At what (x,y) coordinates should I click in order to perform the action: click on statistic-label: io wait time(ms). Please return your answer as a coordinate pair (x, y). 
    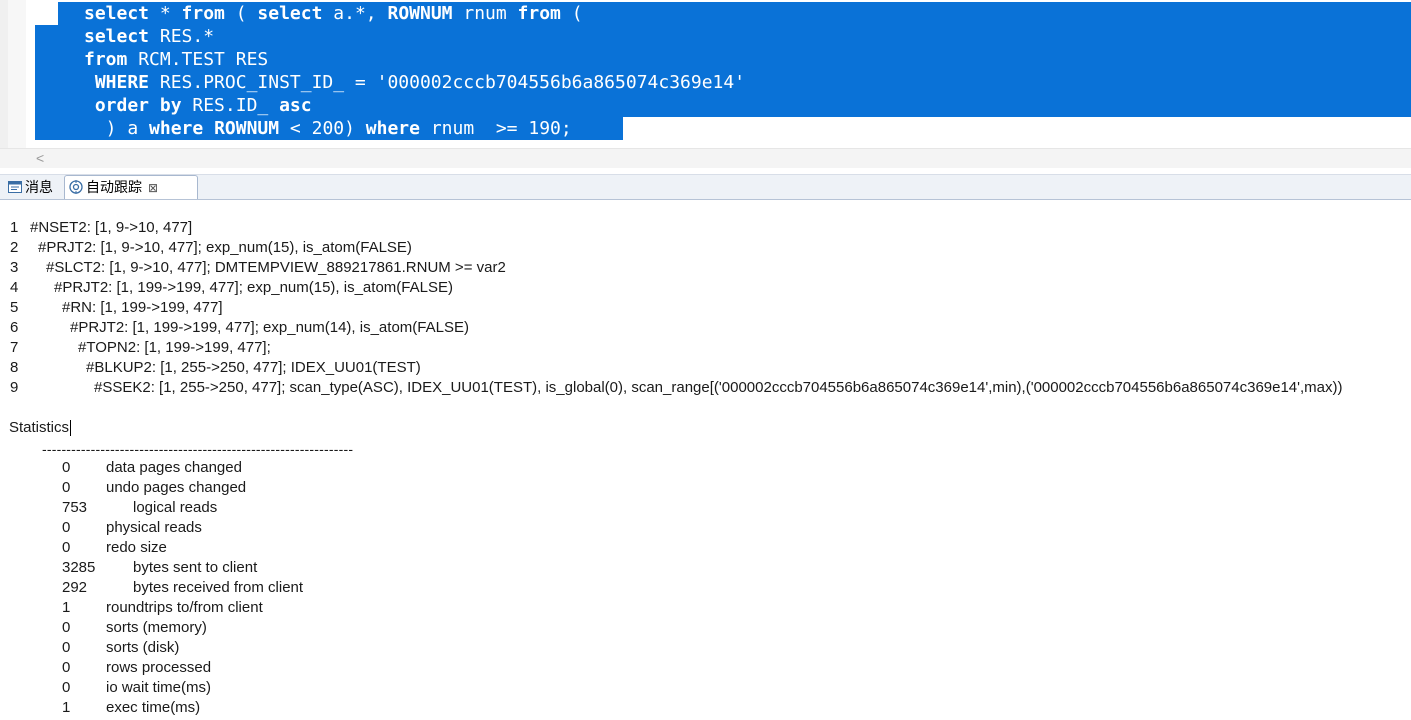
    Looking at the image, I should click on (159, 687).